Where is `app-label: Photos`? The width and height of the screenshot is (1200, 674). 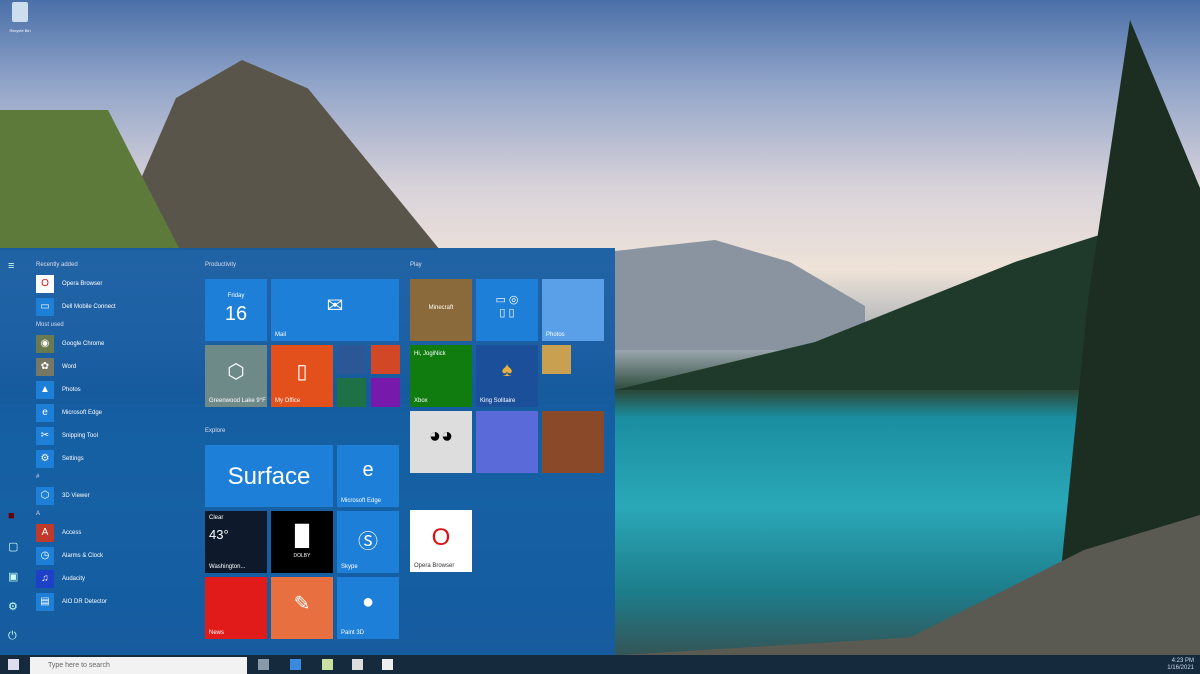 app-label: Photos is located at coordinates (71, 389).